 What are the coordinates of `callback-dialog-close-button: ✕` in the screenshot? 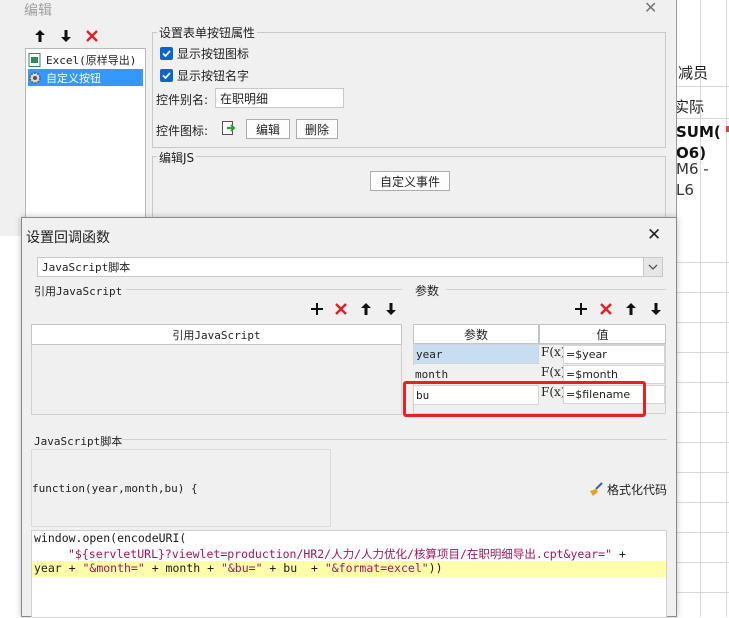 It's located at (654, 235).